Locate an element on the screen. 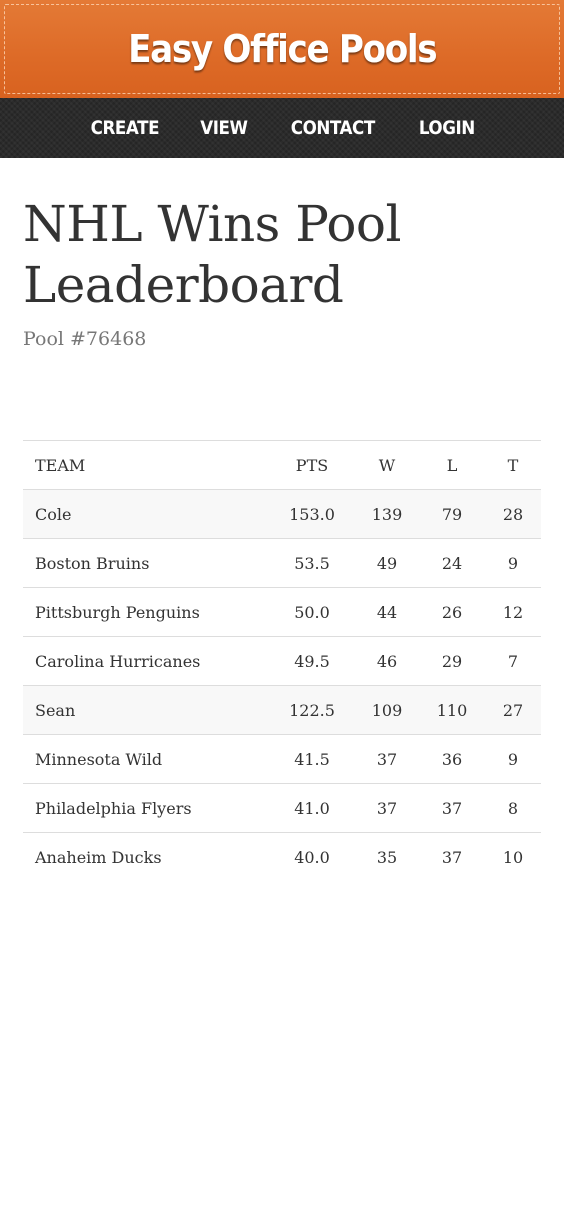  header-team: TEAM is located at coordinates (146, 465).